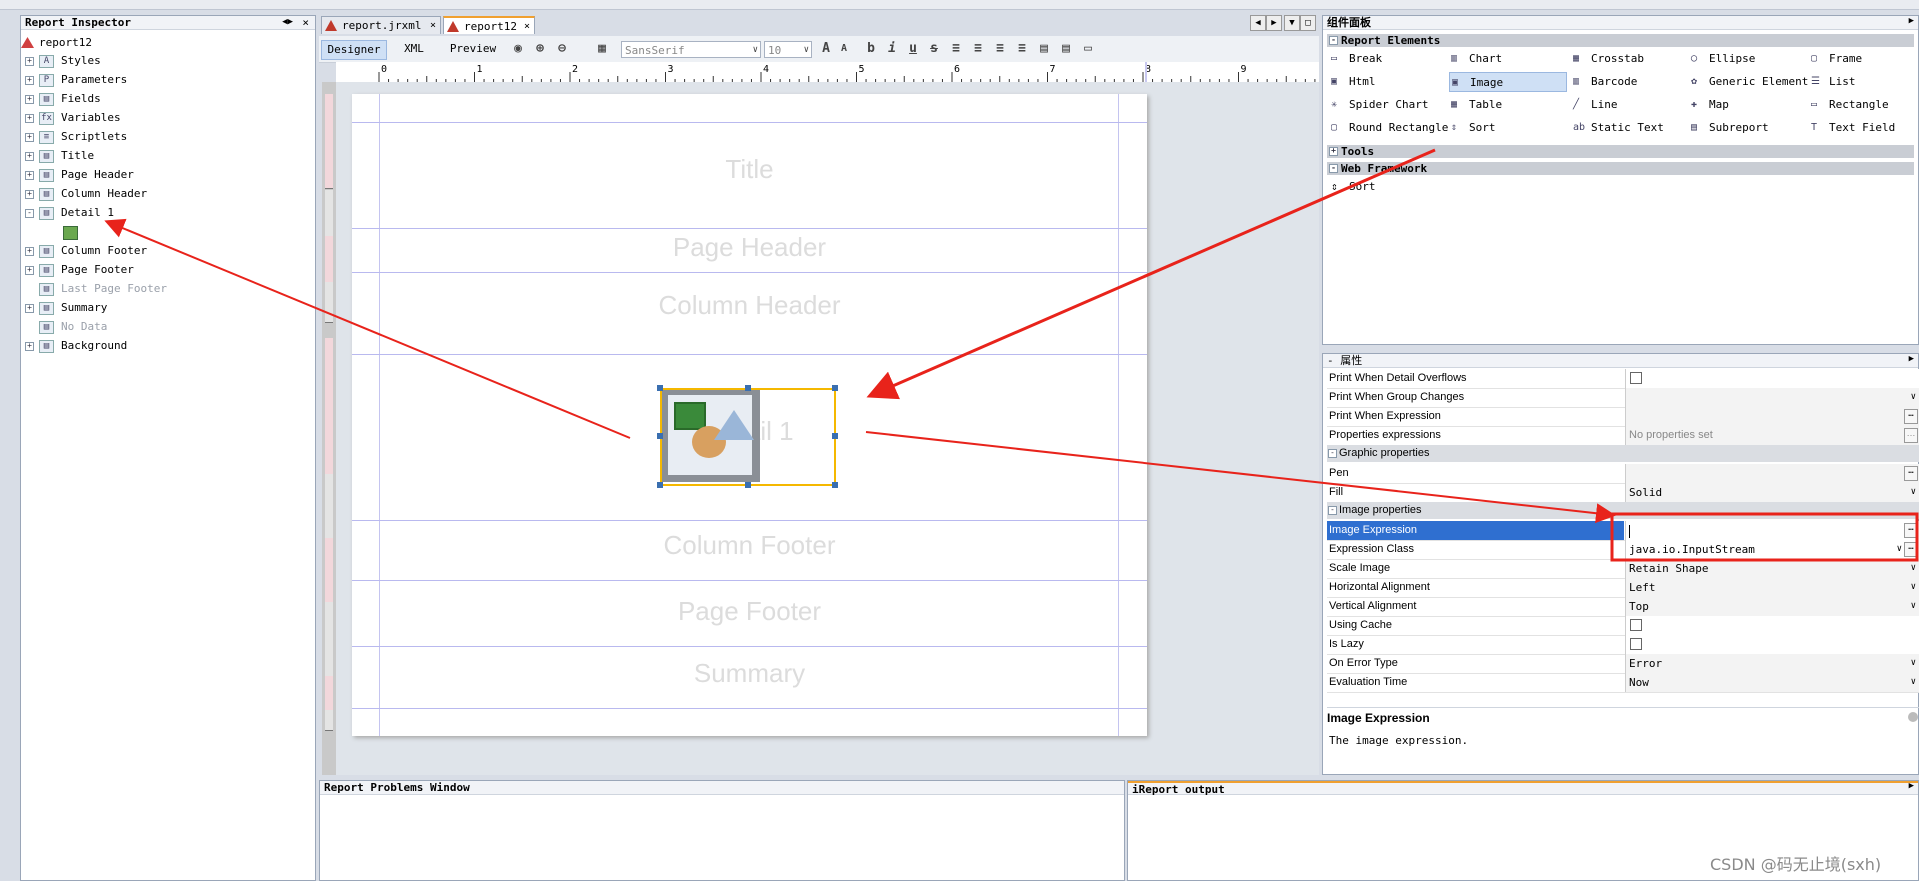 The image size is (1919, 881). What do you see at coordinates (367, 328) in the screenshot?
I see `arrow-to-tree-icon` at bounding box center [367, 328].